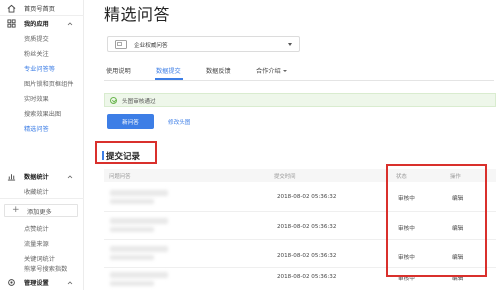 This screenshot has height=290, width=500. What do you see at coordinates (120, 177) in the screenshot?
I see `column-header-question: 问题问答` at bounding box center [120, 177].